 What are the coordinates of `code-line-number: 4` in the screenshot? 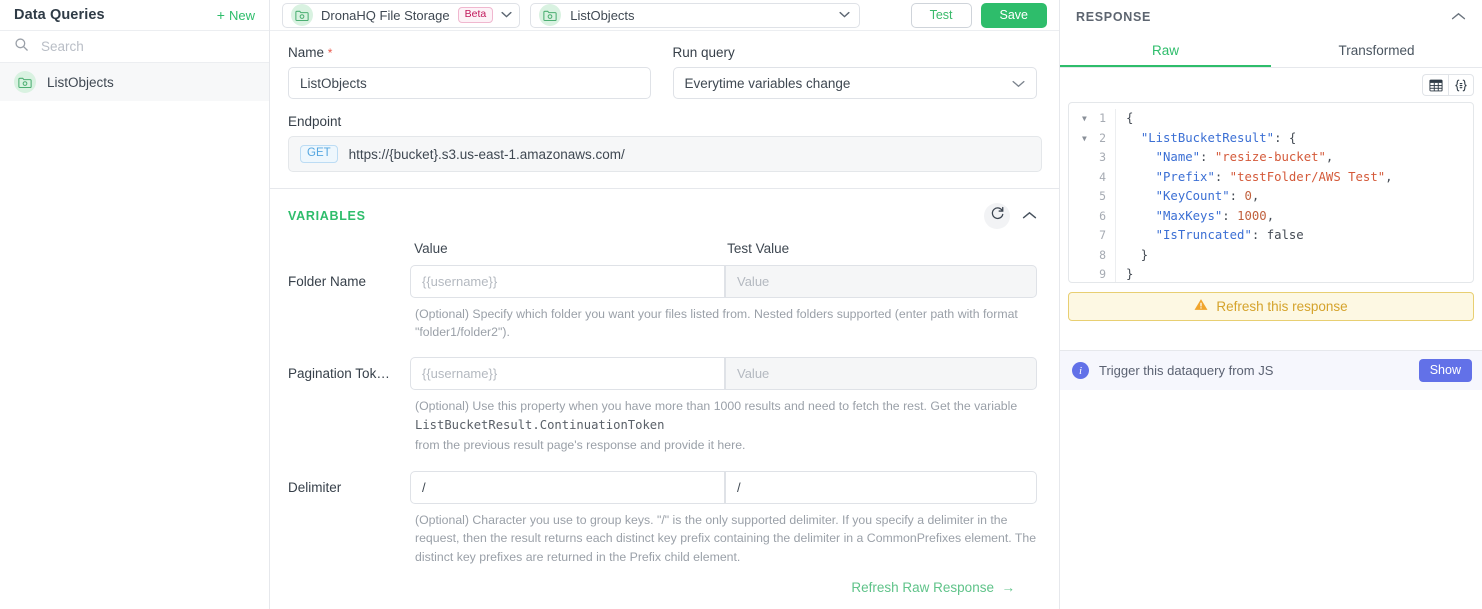 It's located at (1102, 176).